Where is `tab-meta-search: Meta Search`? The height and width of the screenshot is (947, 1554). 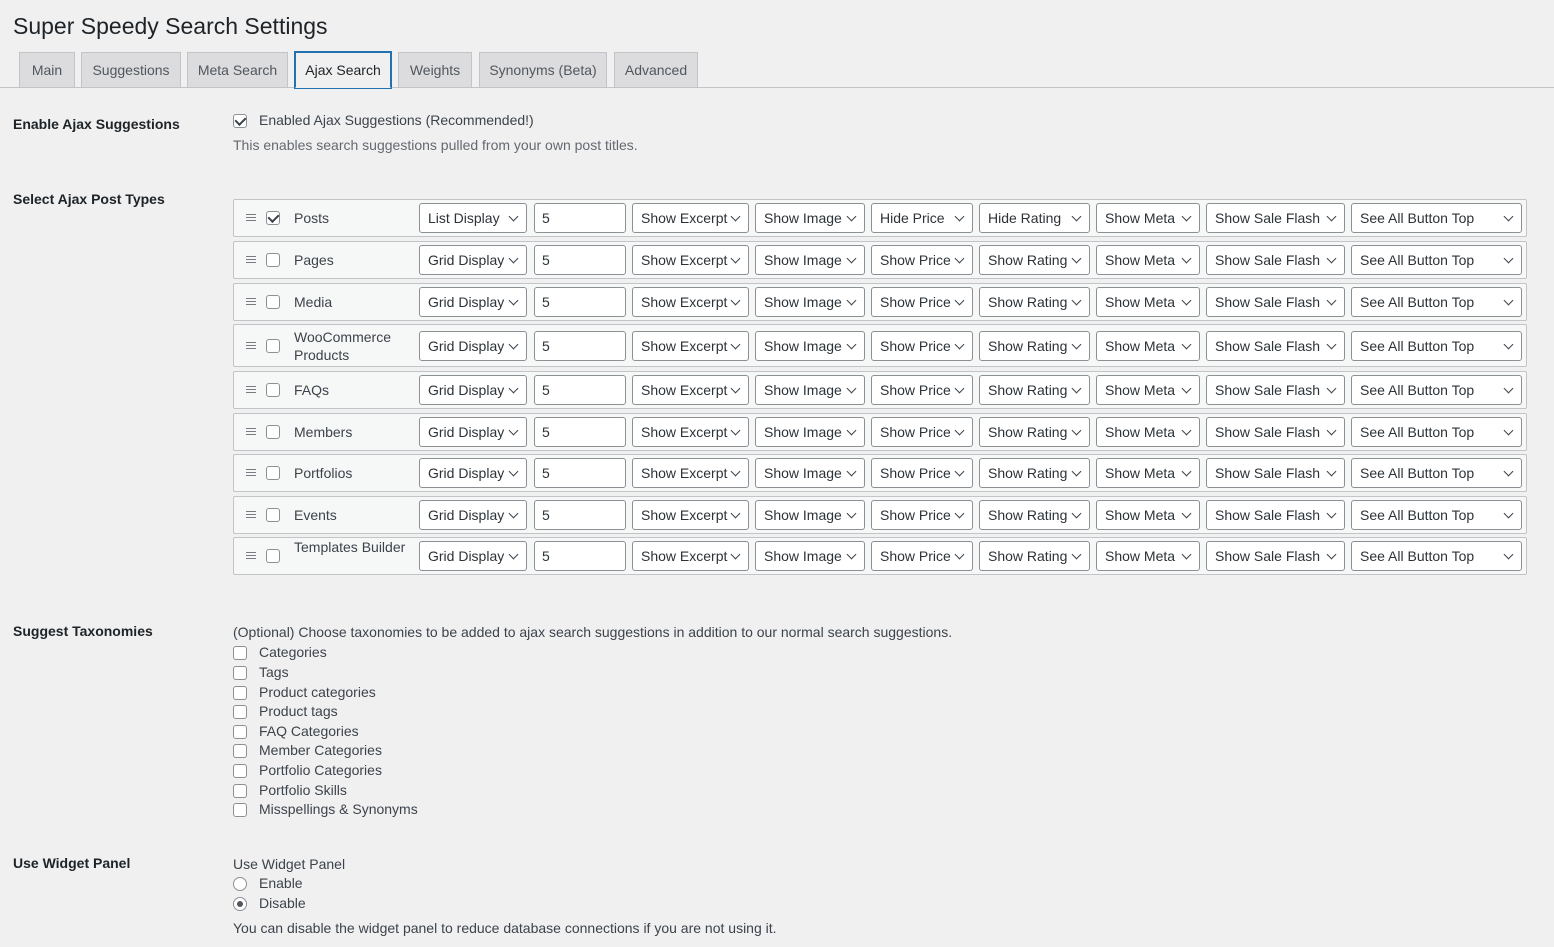
tab-meta-search: Meta Search is located at coordinates (237, 69).